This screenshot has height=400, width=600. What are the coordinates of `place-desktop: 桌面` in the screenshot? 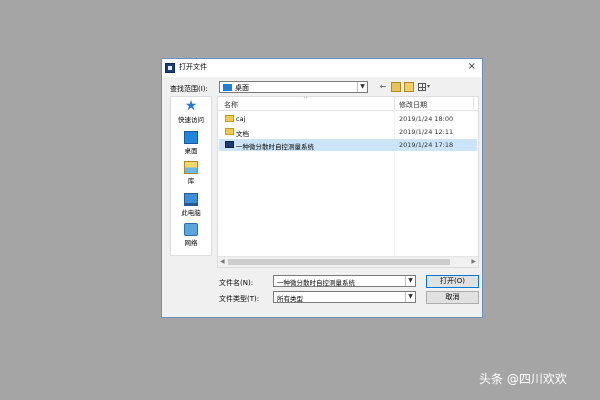 It's located at (191, 143).